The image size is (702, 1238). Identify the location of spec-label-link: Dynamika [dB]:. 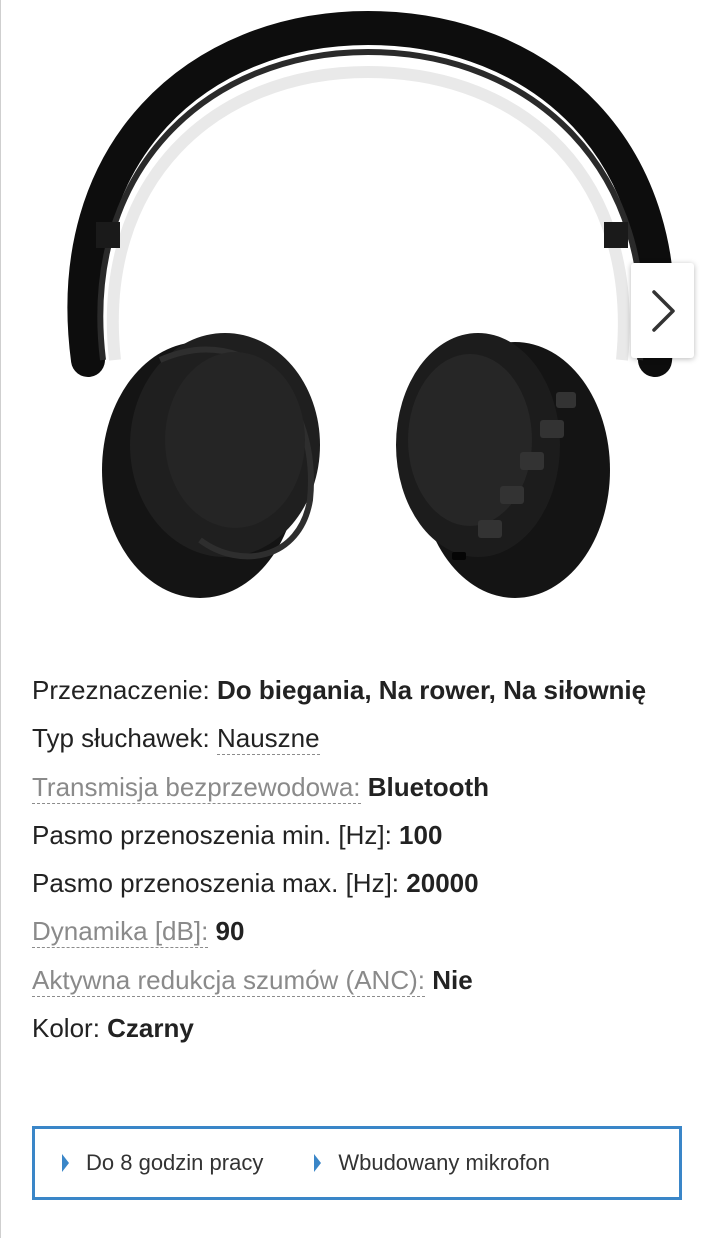
(120, 932).